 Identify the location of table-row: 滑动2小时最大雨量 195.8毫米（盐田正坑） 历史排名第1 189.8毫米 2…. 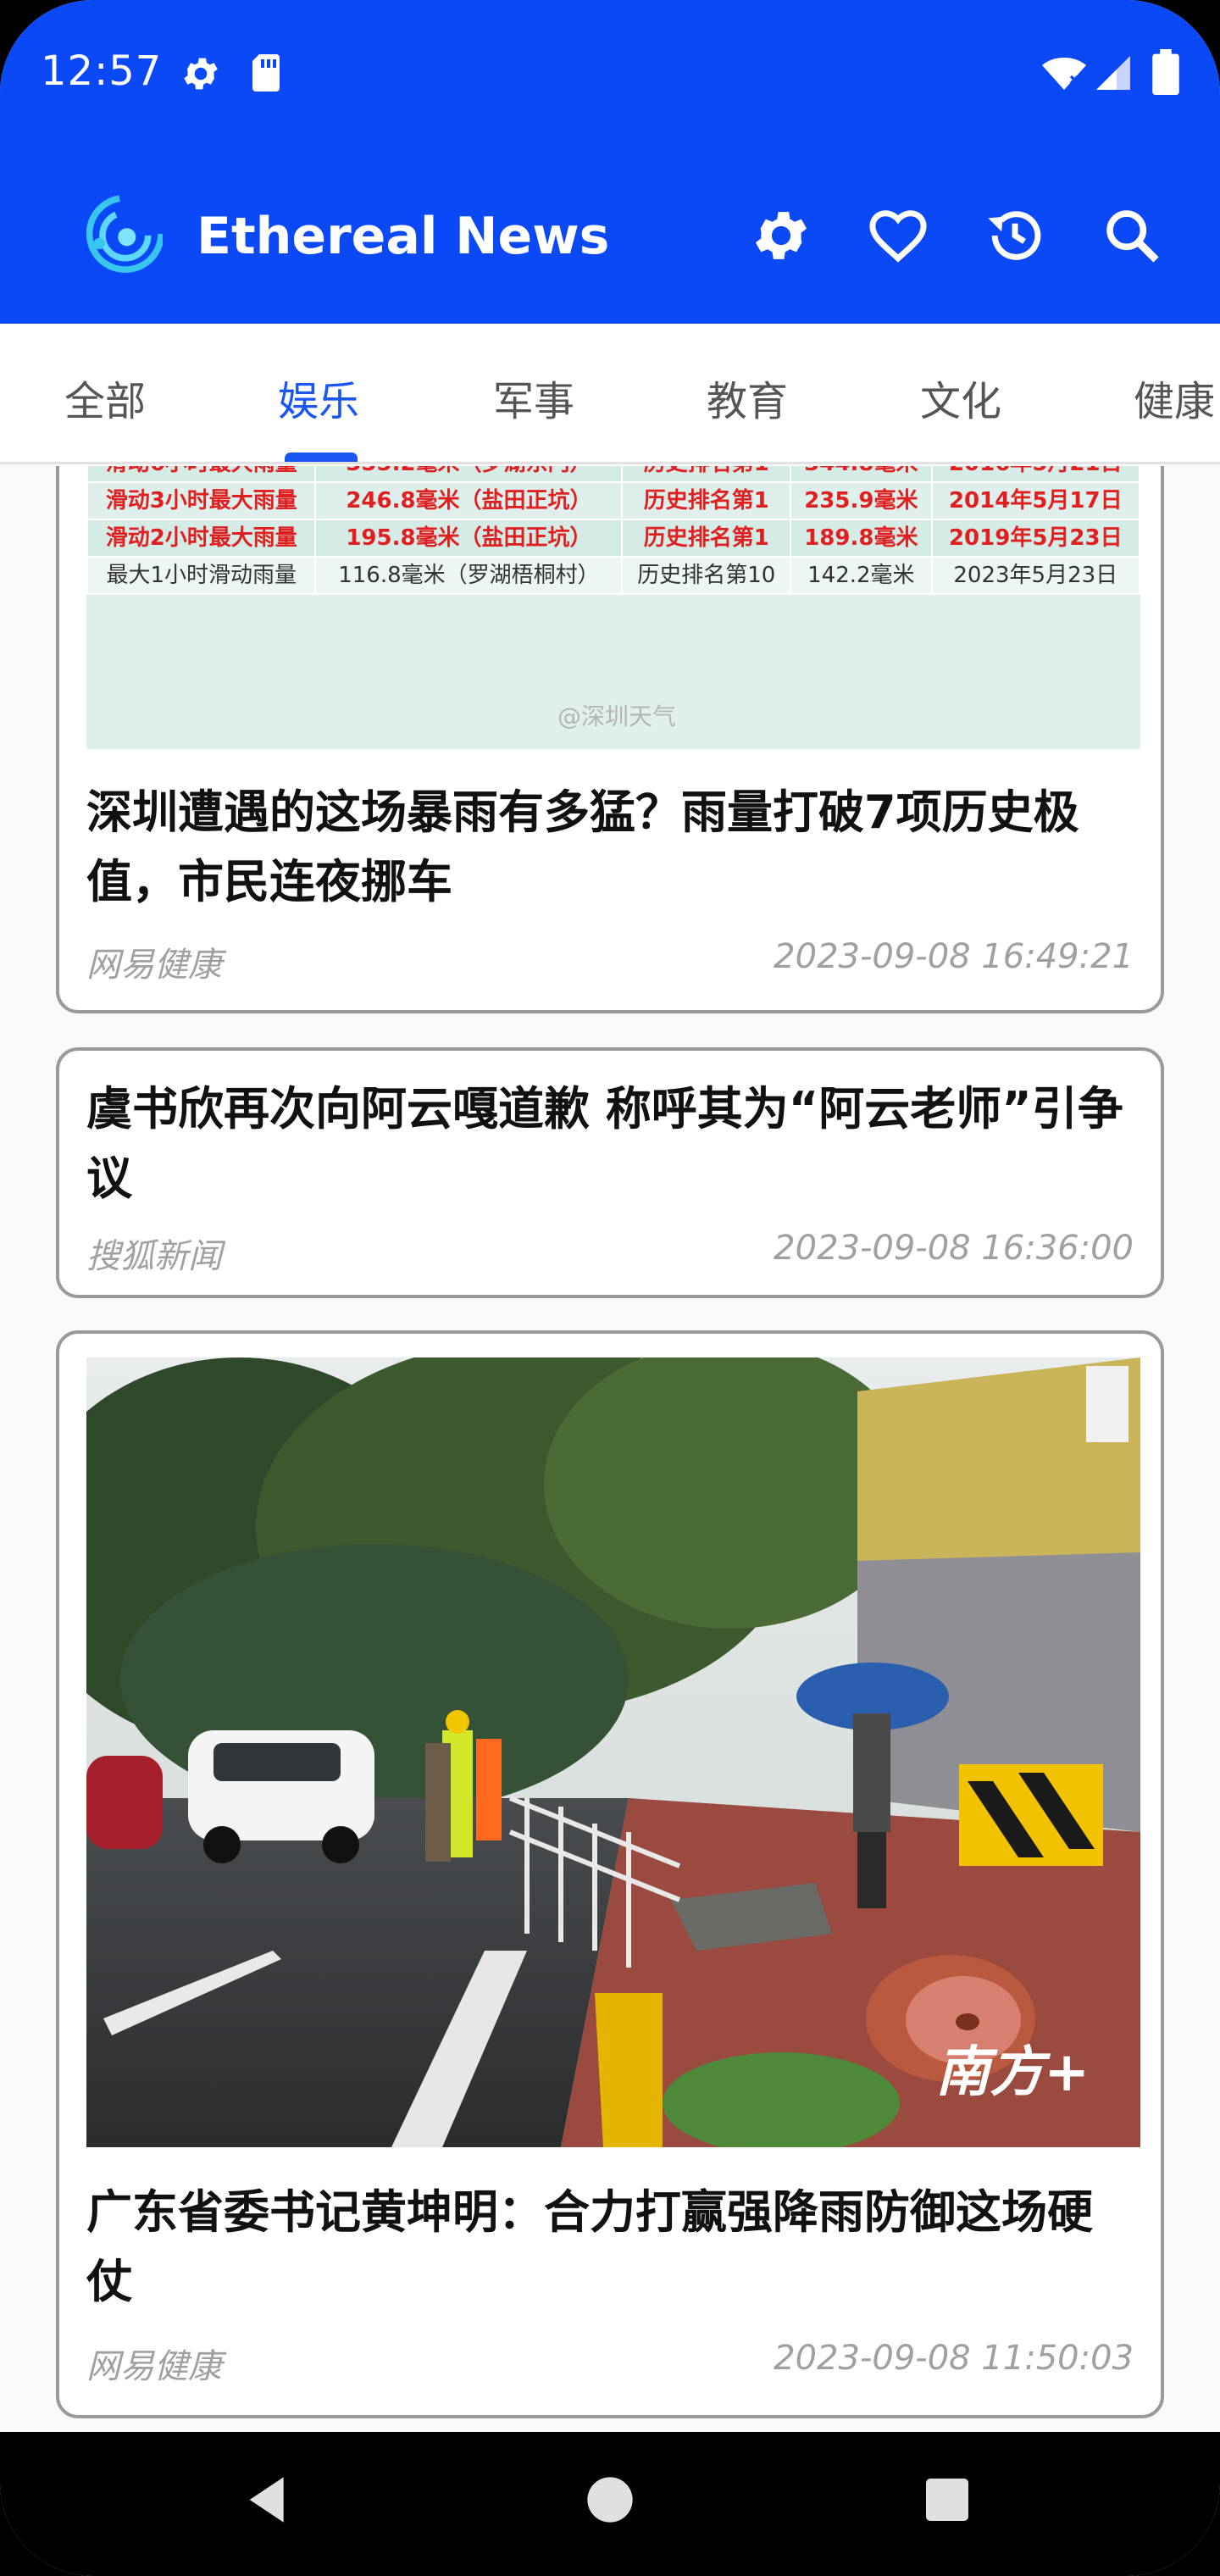
(613, 538).